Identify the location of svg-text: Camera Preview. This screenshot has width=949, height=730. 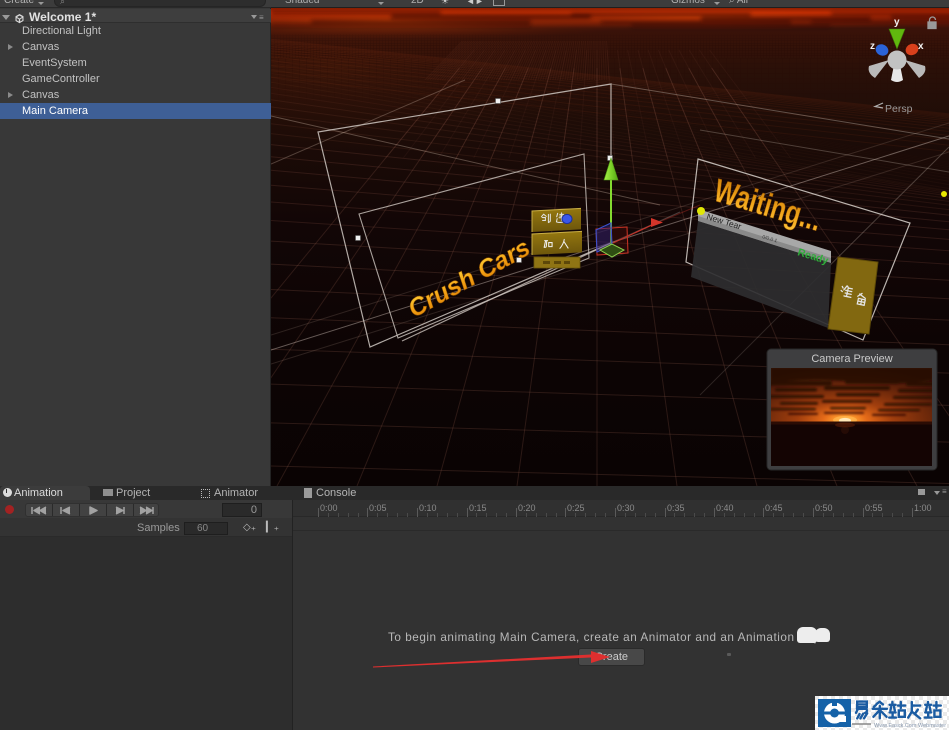
(851, 359).